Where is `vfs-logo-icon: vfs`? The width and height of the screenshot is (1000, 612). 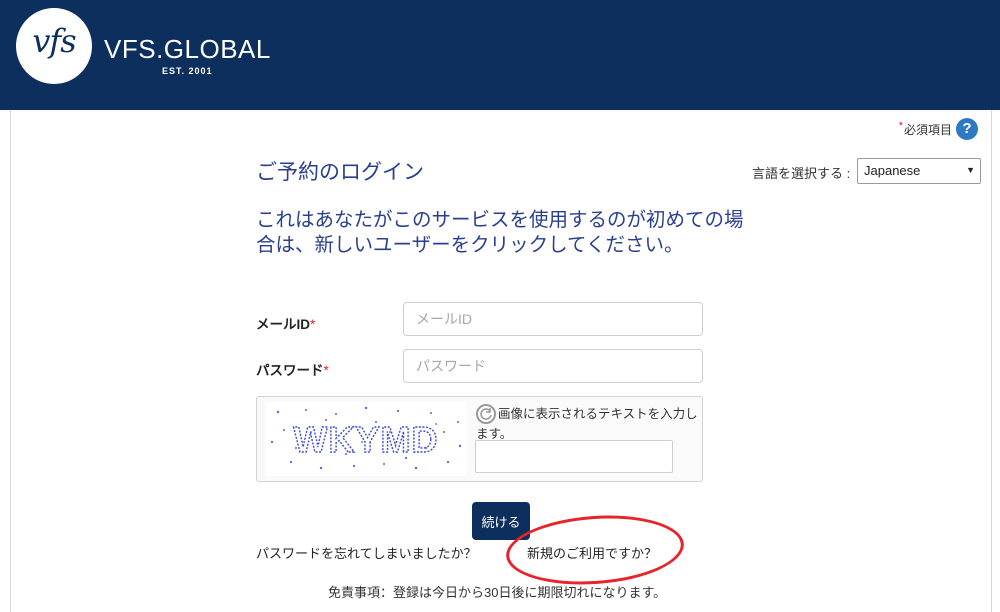
vfs-logo-icon: vfs is located at coordinates (54, 46).